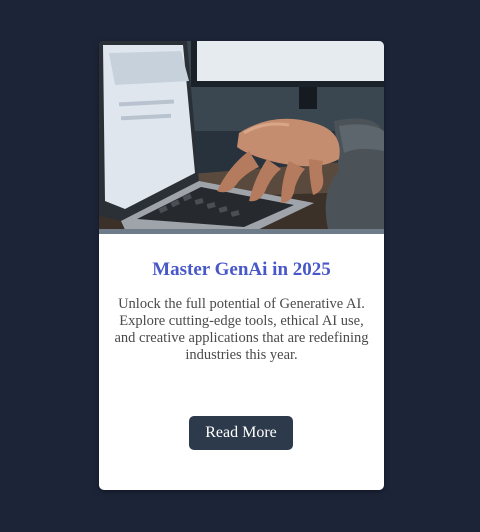 The image size is (480, 532). What do you see at coordinates (241, 231) in the screenshot?
I see `image-bottom-bar` at bounding box center [241, 231].